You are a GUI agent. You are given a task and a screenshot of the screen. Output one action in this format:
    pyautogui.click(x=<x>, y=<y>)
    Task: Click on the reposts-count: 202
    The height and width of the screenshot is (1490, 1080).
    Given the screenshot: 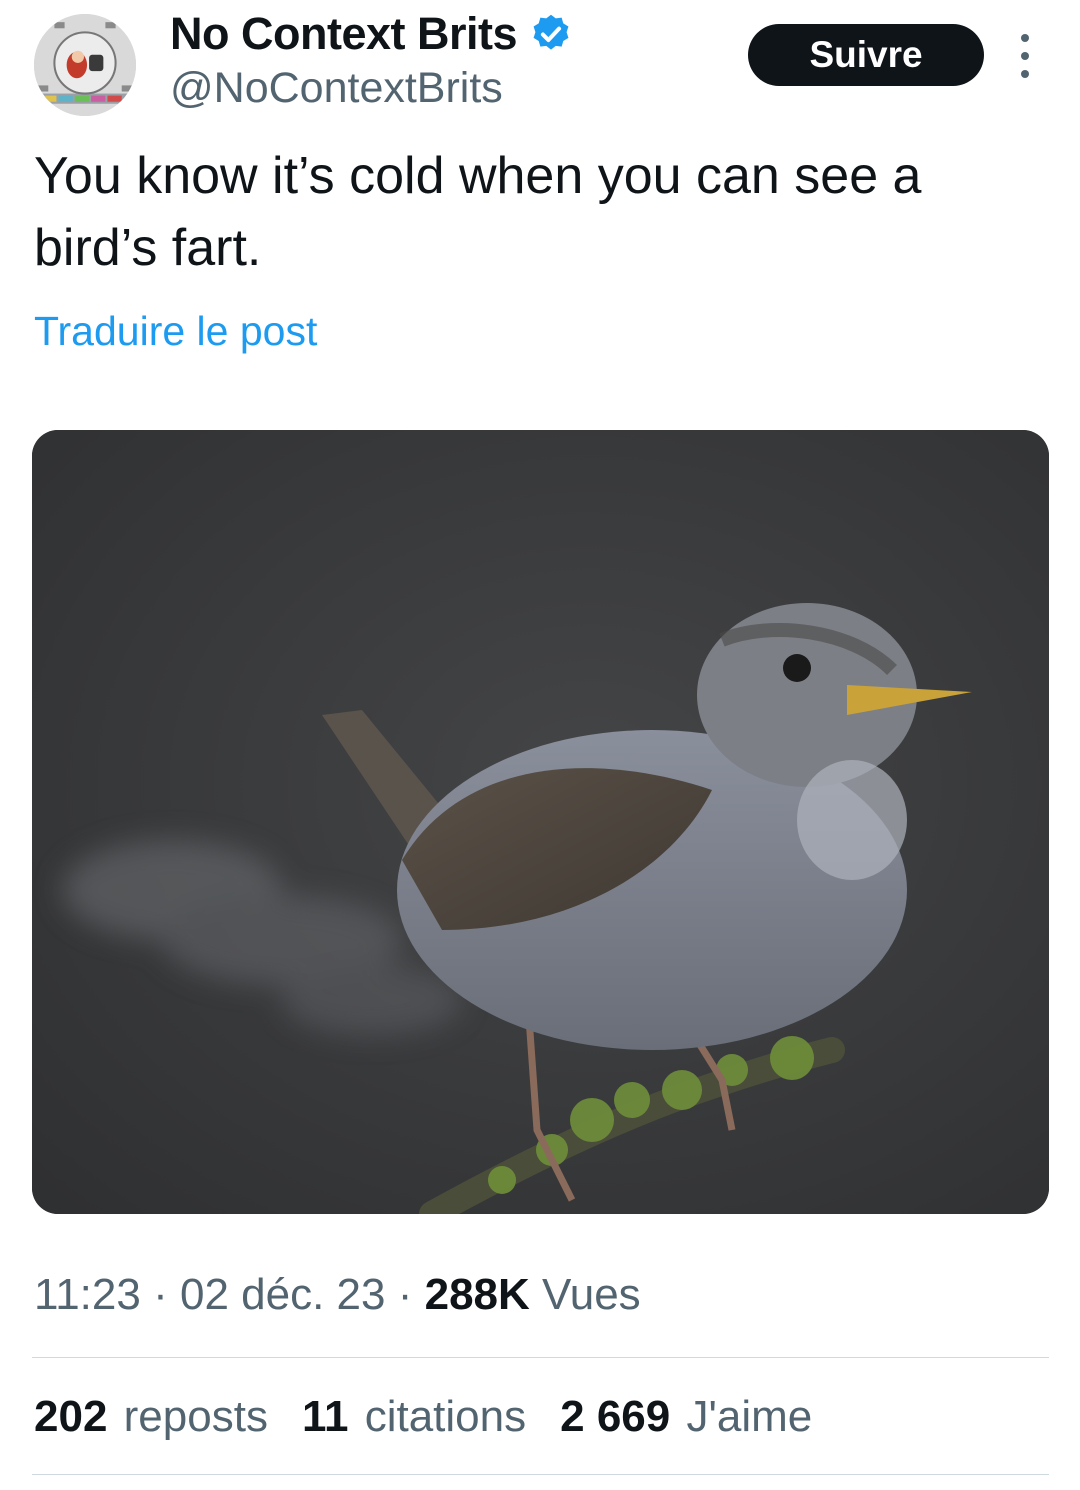 What is the action you would take?
    pyautogui.click(x=71, y=1416)
    